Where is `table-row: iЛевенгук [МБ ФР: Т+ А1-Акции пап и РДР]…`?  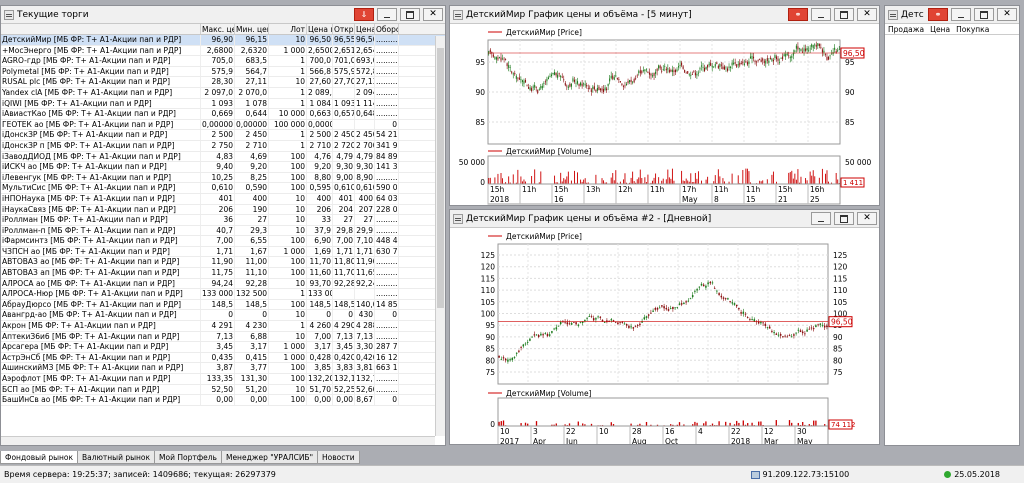 table-row: iЛевенгук [МБ ФР: Т+ А1-Акции пап и РДР]… is located at coordinates (223, 178).